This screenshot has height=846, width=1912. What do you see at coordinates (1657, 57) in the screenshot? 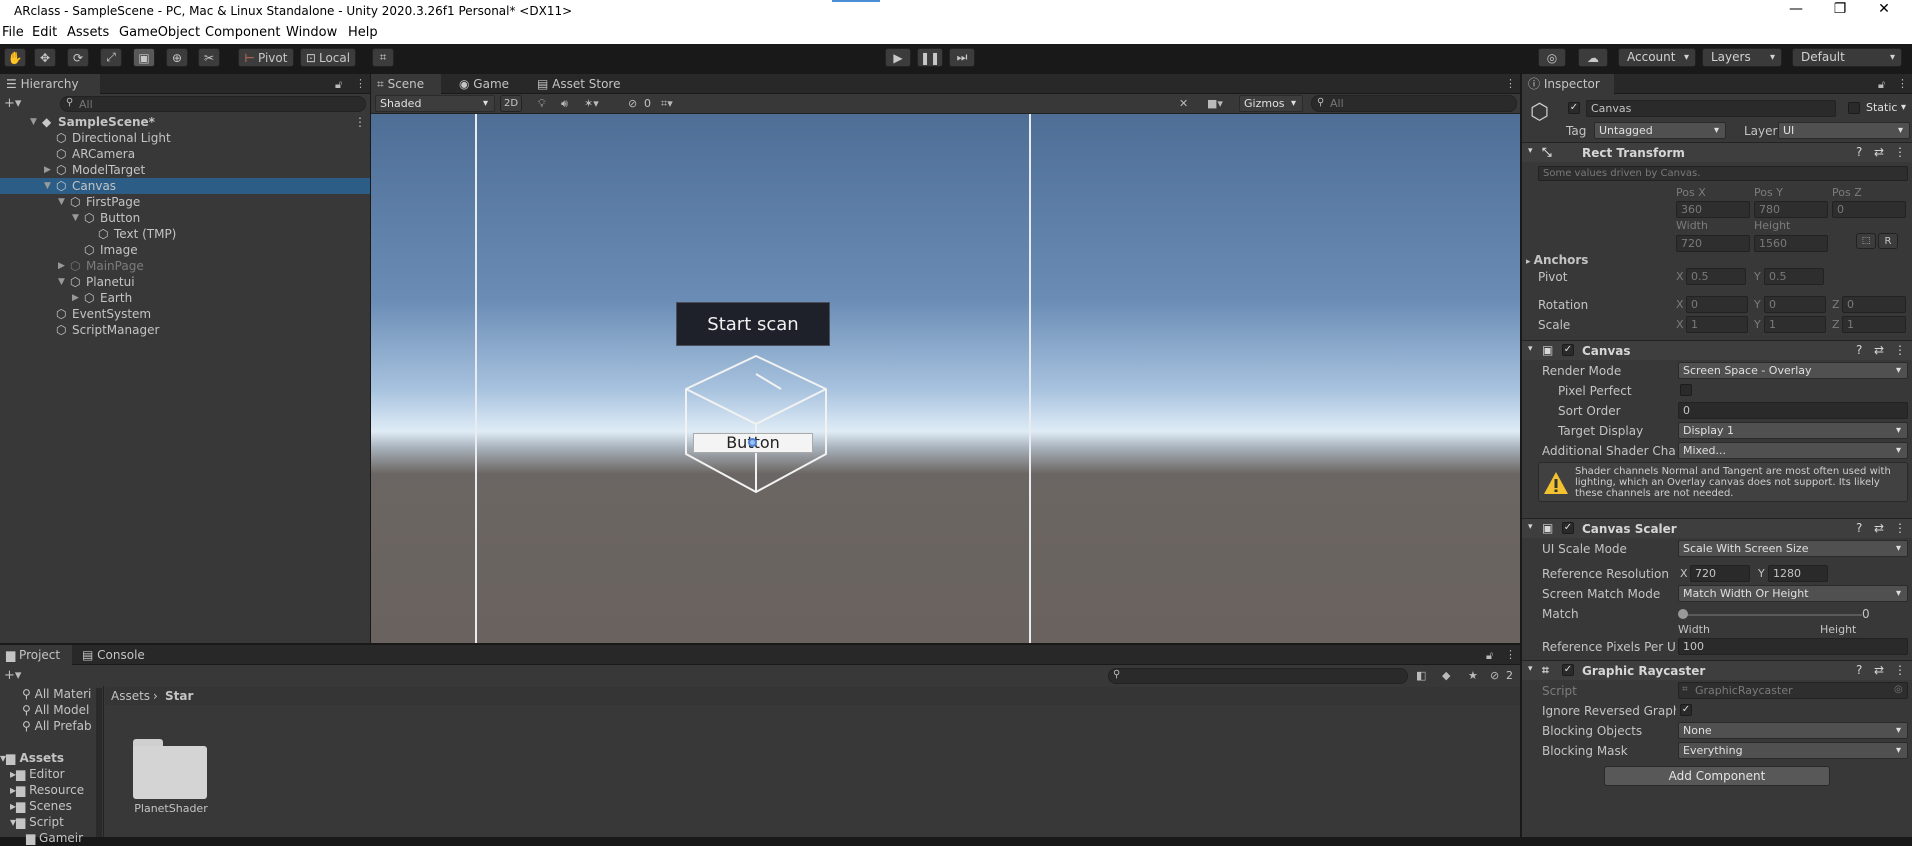
I see `account-dropdown: Account` at bounding box center [1657, 57].